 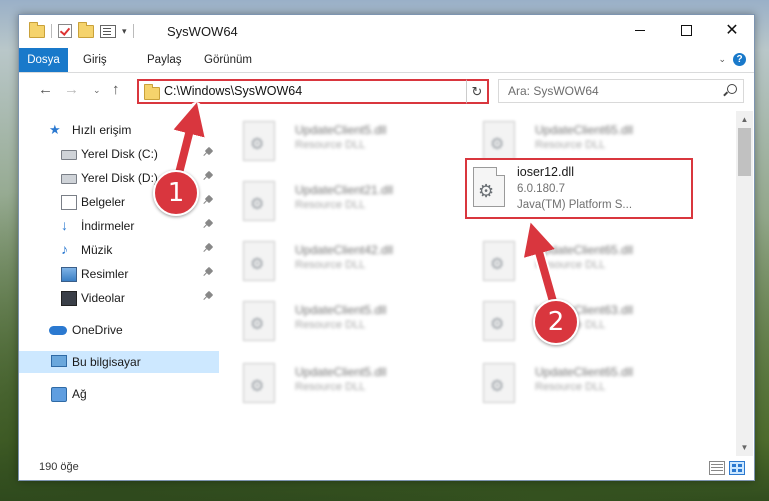 I want to click on sidebar-item-label: Hızlı erişim, so click(x=102, y=130).